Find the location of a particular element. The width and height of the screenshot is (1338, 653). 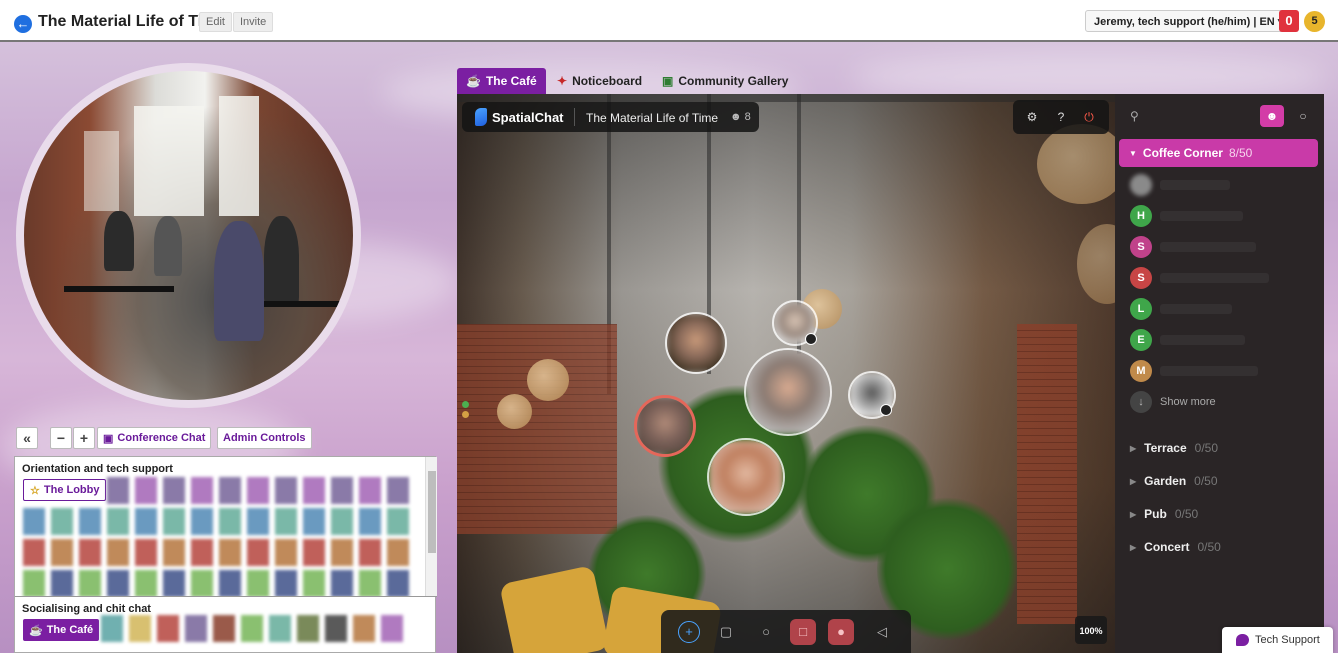

chat-bubble-icon: ○ is located at coordinates (766, 632).